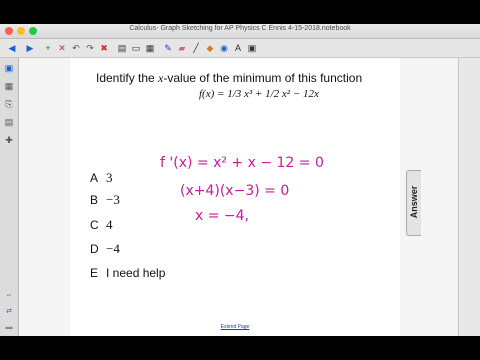 This screenshot has height=360, width=480. I want to click on delete-icon: ✖, so click(104, 48).